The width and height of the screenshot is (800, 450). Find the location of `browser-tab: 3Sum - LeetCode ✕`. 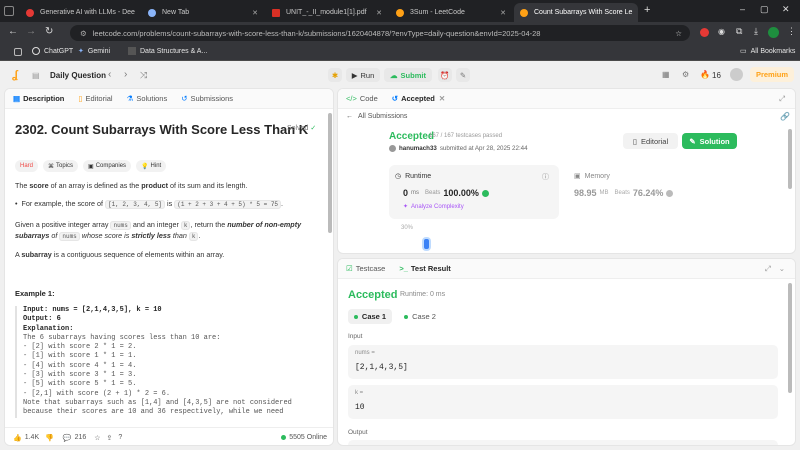

browser-tab: 3Sum - LeetCode ✕ is located at coordinates (451, 12).